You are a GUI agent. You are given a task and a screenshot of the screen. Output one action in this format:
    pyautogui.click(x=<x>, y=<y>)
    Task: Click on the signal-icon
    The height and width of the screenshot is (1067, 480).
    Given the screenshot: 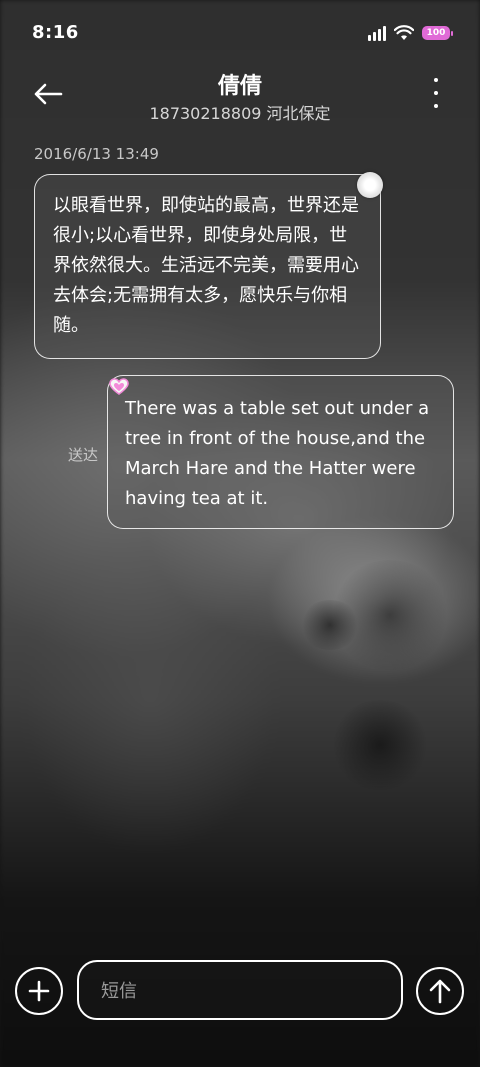 What is the action you would take?
    pyautogui.click(x=377, y=33)
    